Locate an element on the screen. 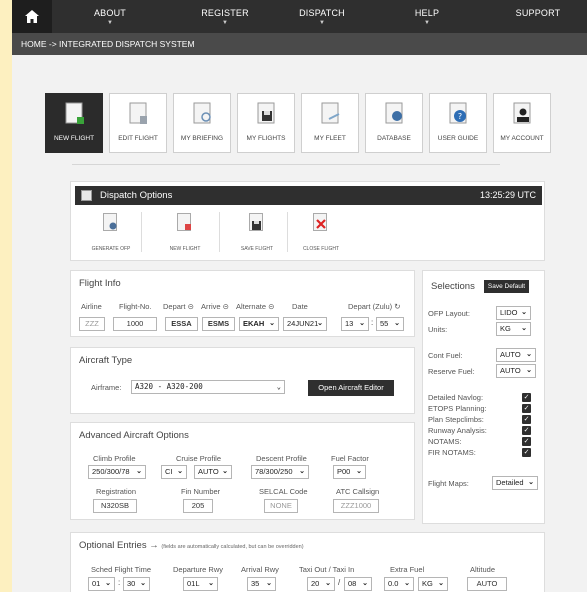 This screenshot has width=587, height=592. reserve-fuel-select: AUTO ⌄ is located at coordinates (516, 371).